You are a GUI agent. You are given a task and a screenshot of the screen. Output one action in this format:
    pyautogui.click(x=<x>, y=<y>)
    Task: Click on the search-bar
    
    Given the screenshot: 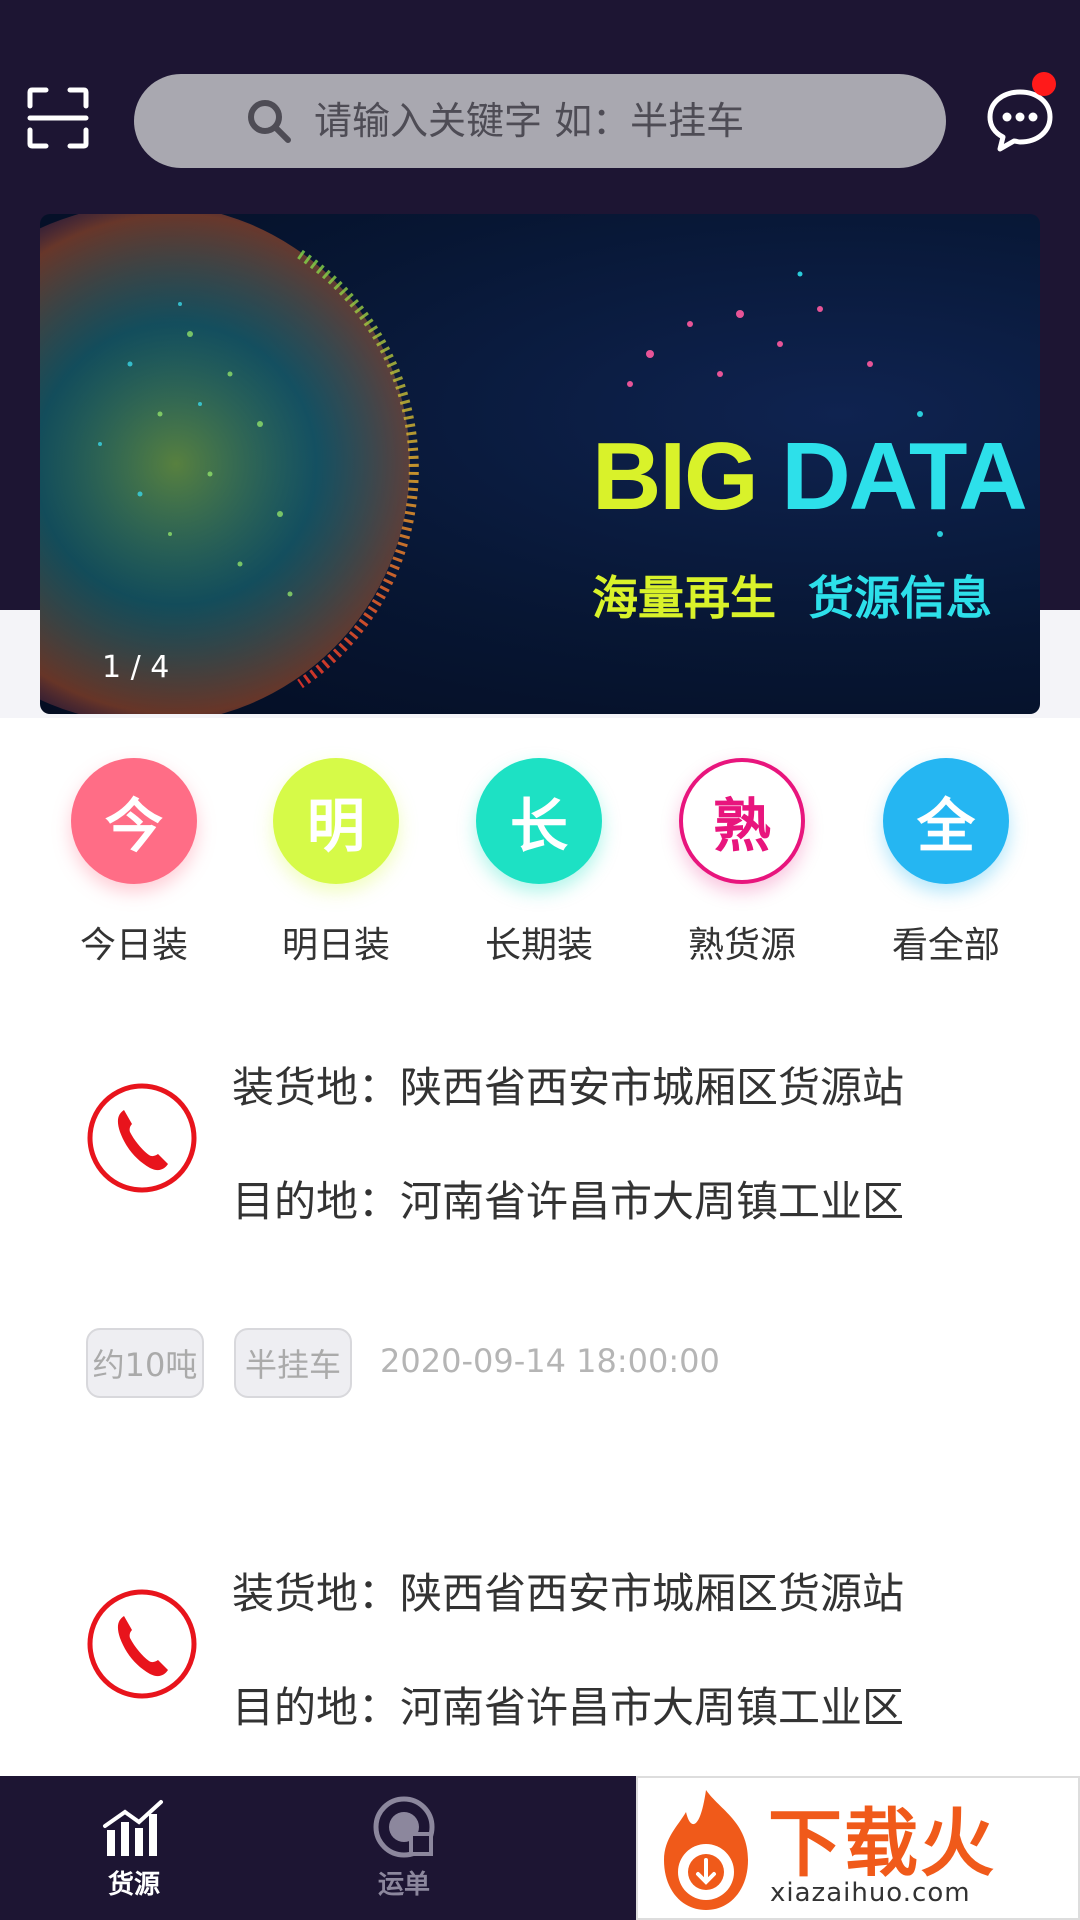 What is the action you would take?
    pyautogui.click(x=540, y=121)
    